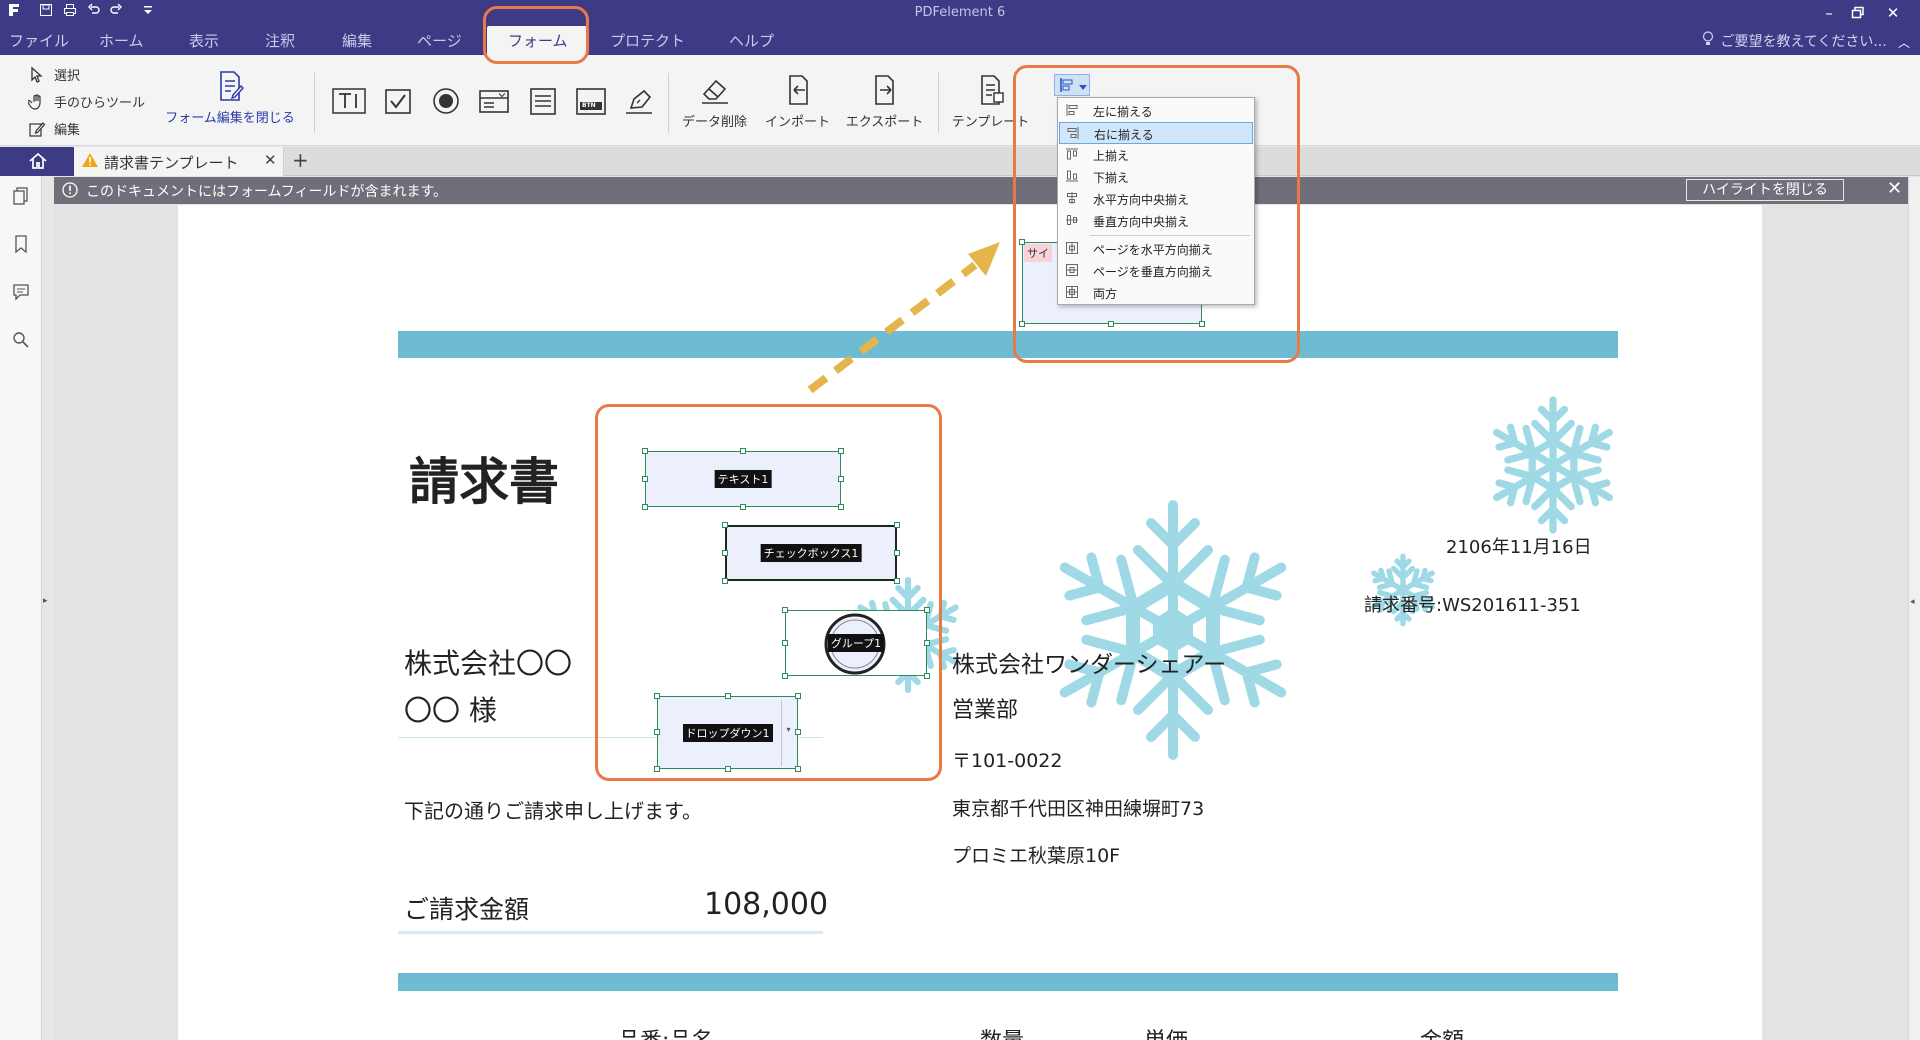 The image size is (1920, 1040). What do you see at coordinates (1153, 250) in the screenshot?
I see `menu-item-label: ページを水平方向揃え` at bounding box center [1153, 250].